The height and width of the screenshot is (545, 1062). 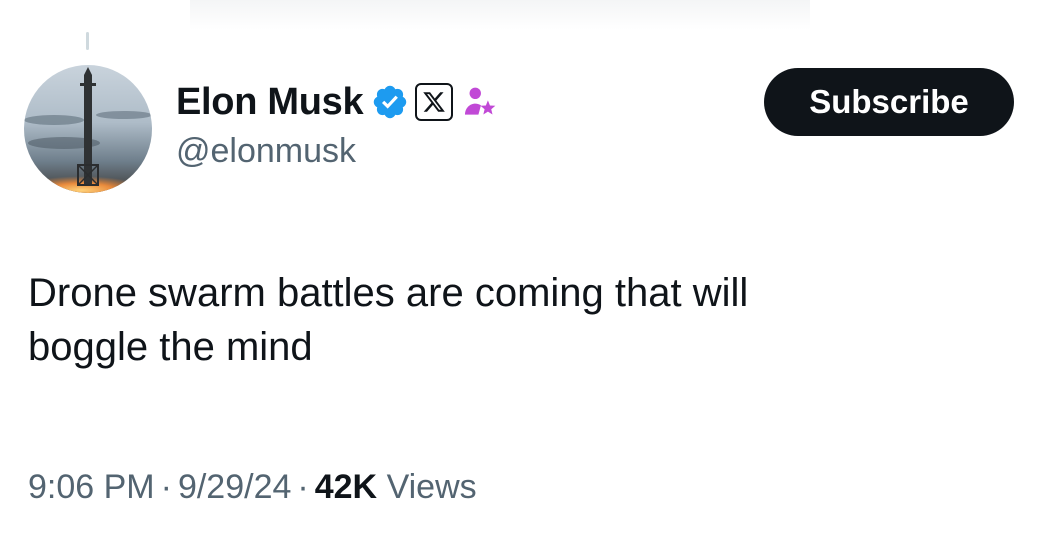 I want to click on avatar, so click(x=88, y=129).